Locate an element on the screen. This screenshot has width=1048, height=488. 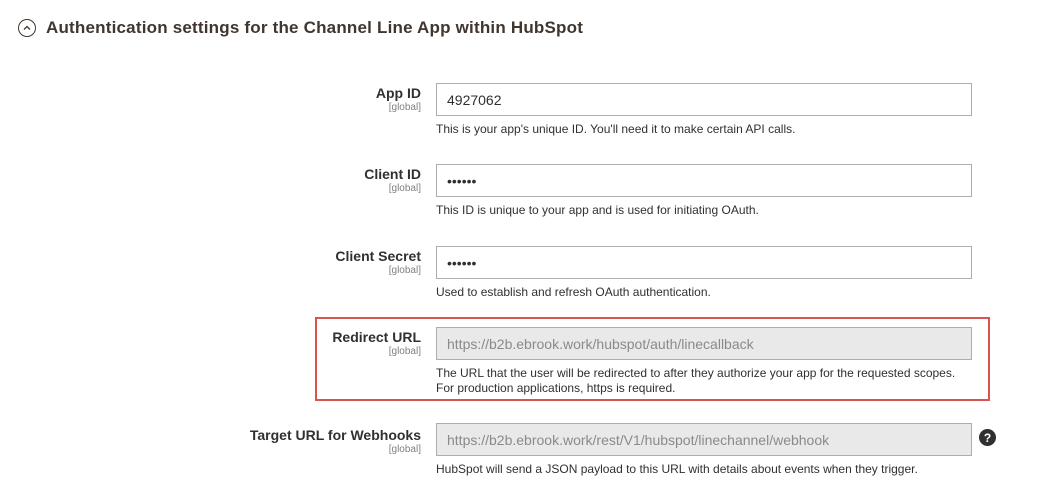
client-id-scope: [global] is located at coordinates (404, 188).